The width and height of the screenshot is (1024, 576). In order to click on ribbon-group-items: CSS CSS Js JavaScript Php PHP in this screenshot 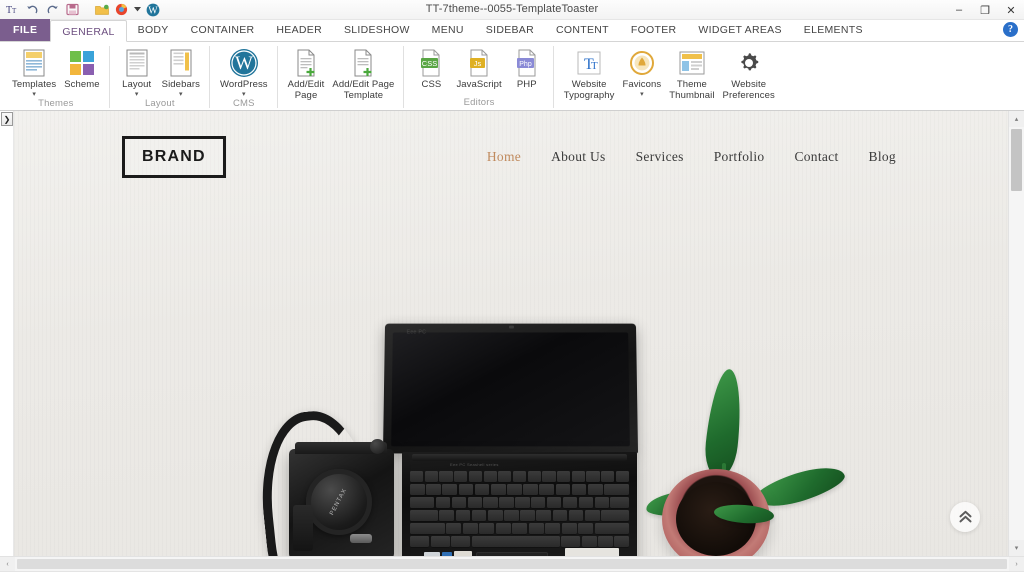, I will do `click(478, 69)`.